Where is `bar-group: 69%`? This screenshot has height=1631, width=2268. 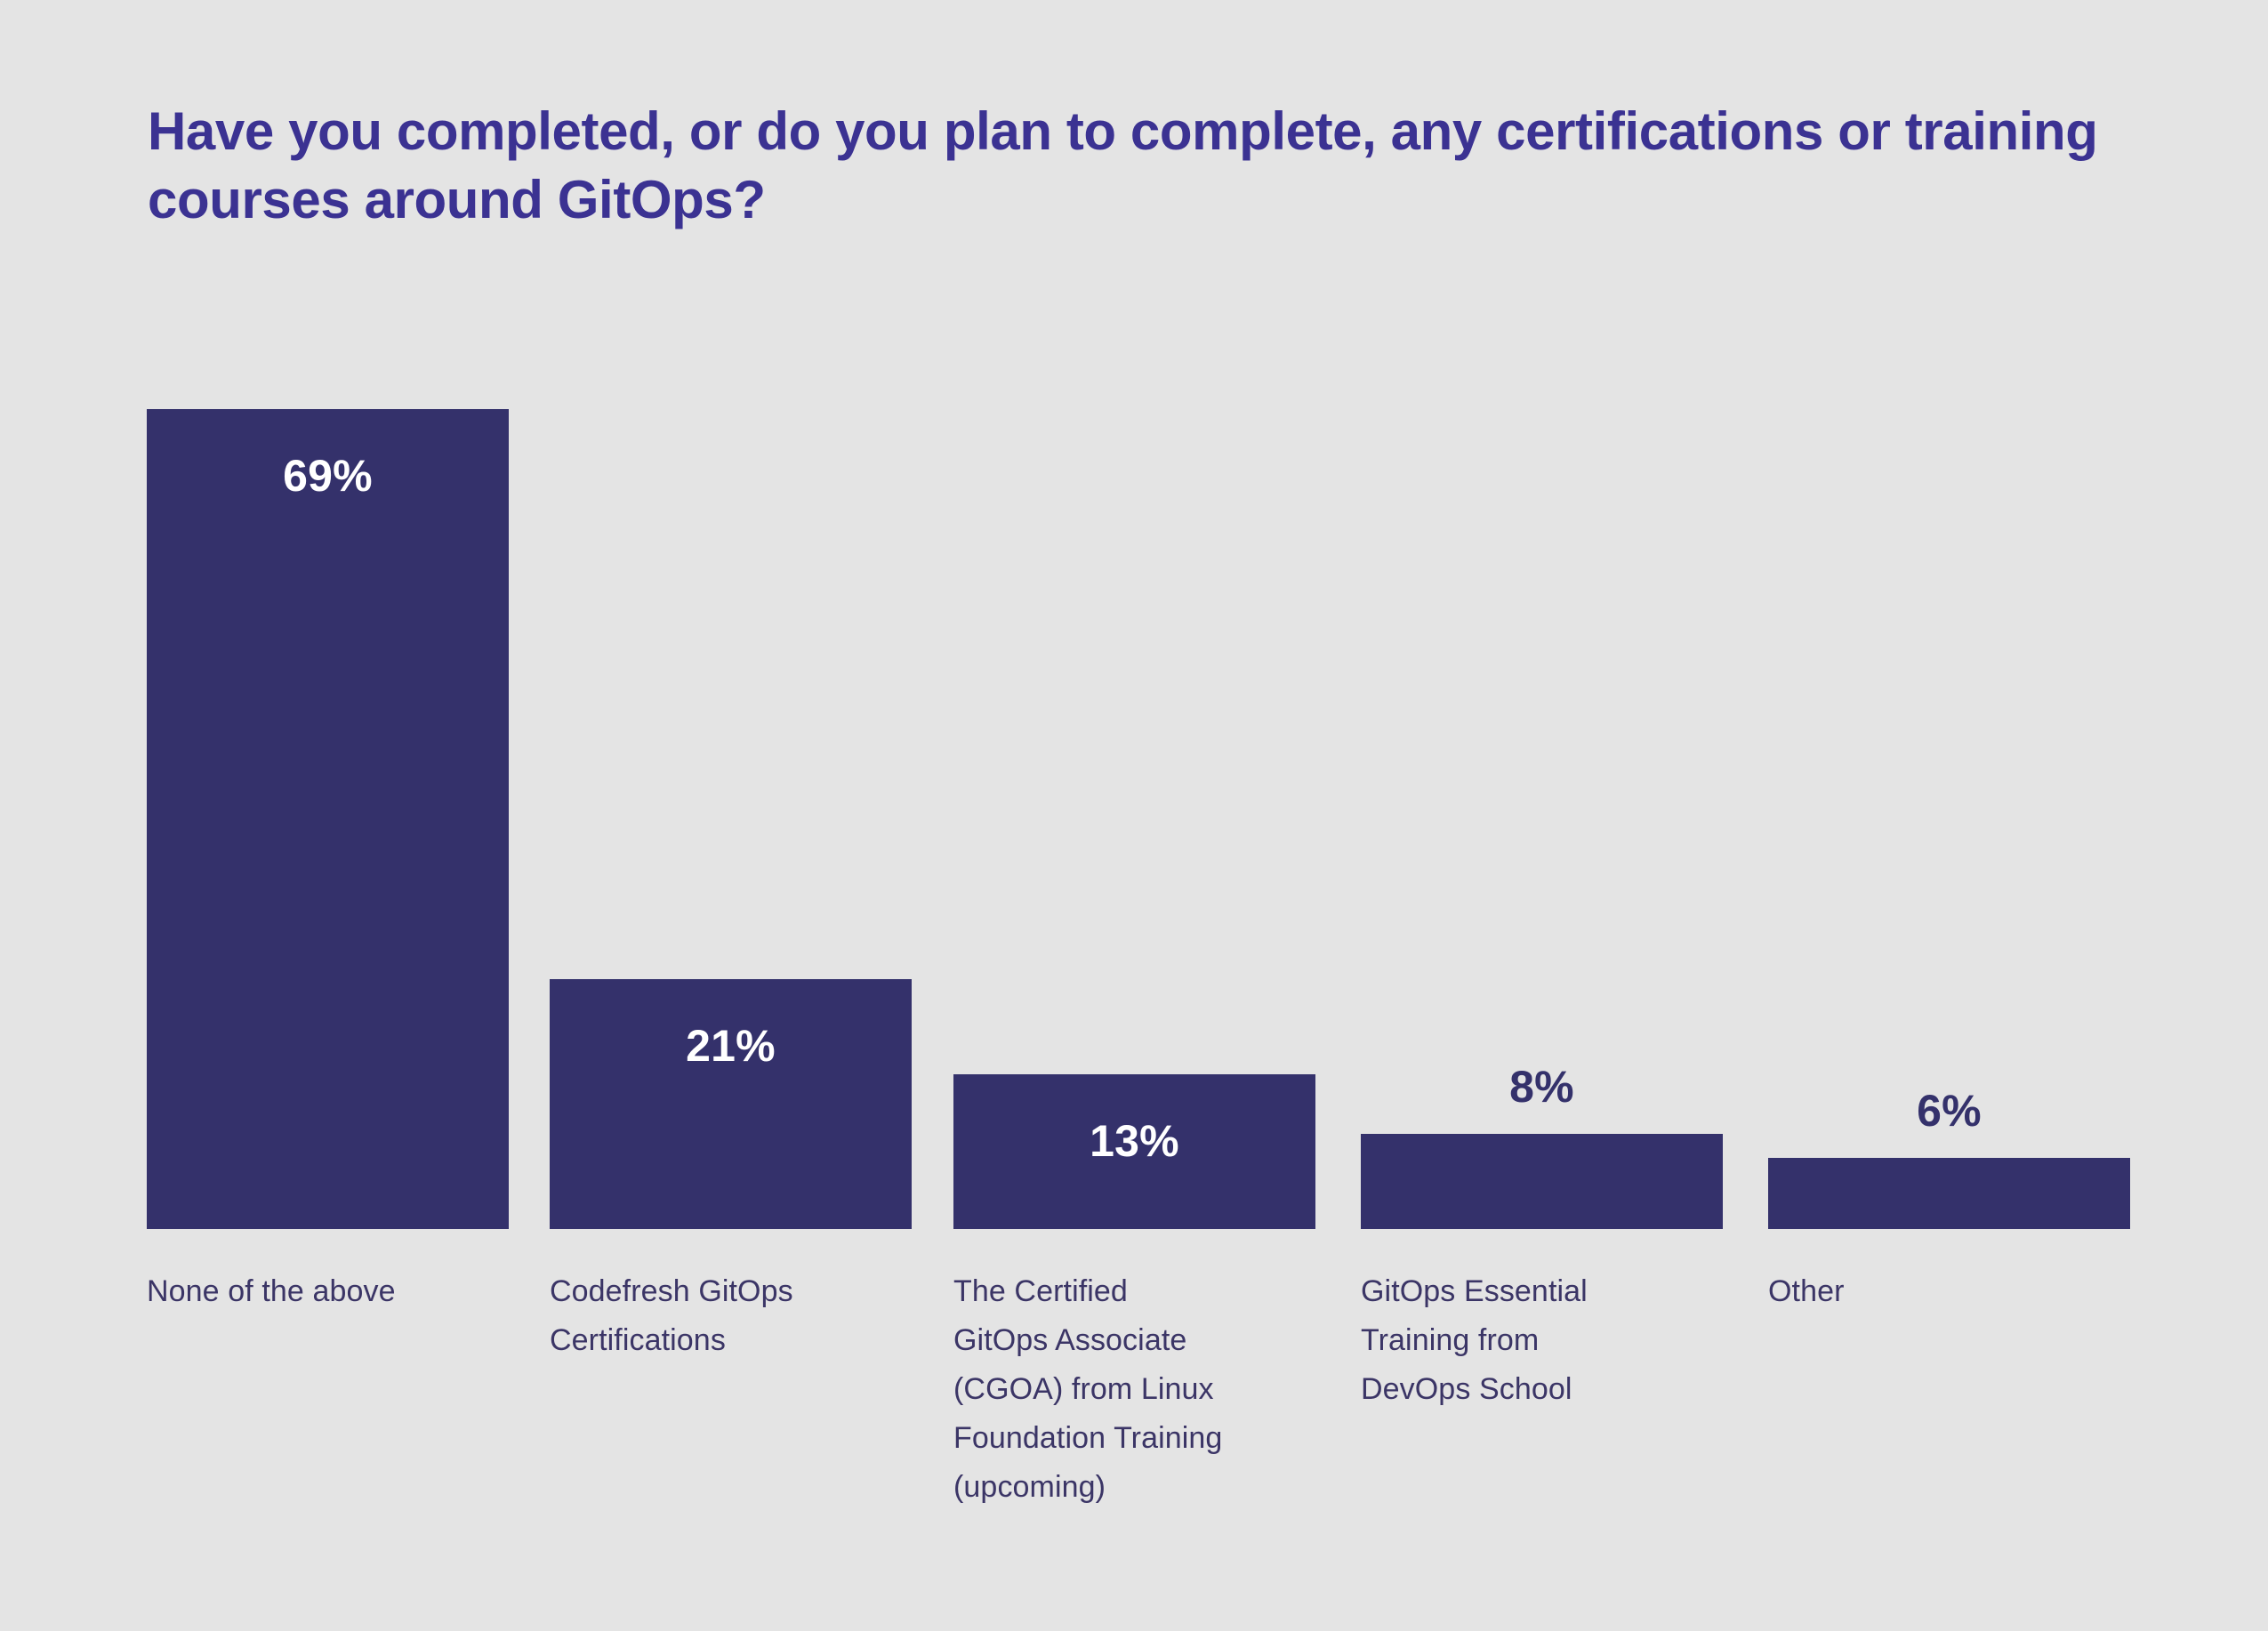
bar-group: 69% is located at coordinates (328, 614).